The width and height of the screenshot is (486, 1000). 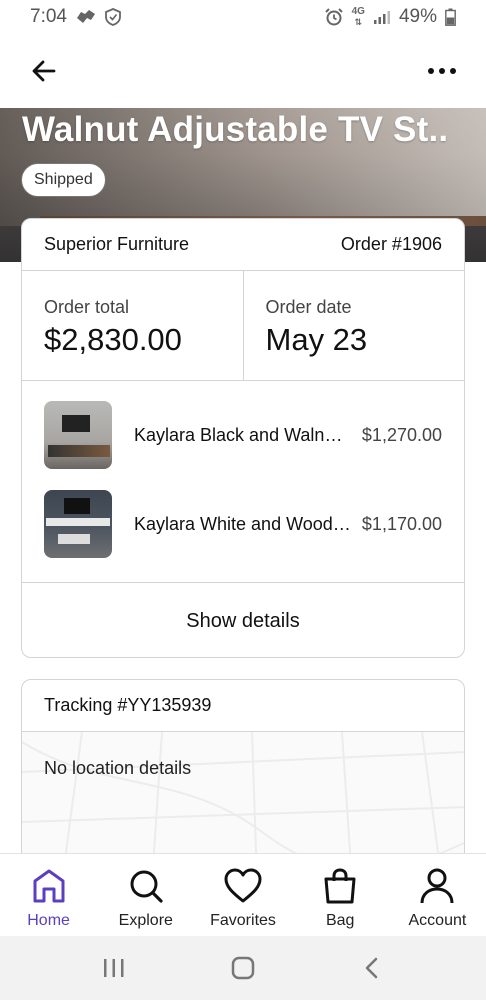 I want to click on order-total-cell: Order total $2,830.00, so click(x=132, y=325).